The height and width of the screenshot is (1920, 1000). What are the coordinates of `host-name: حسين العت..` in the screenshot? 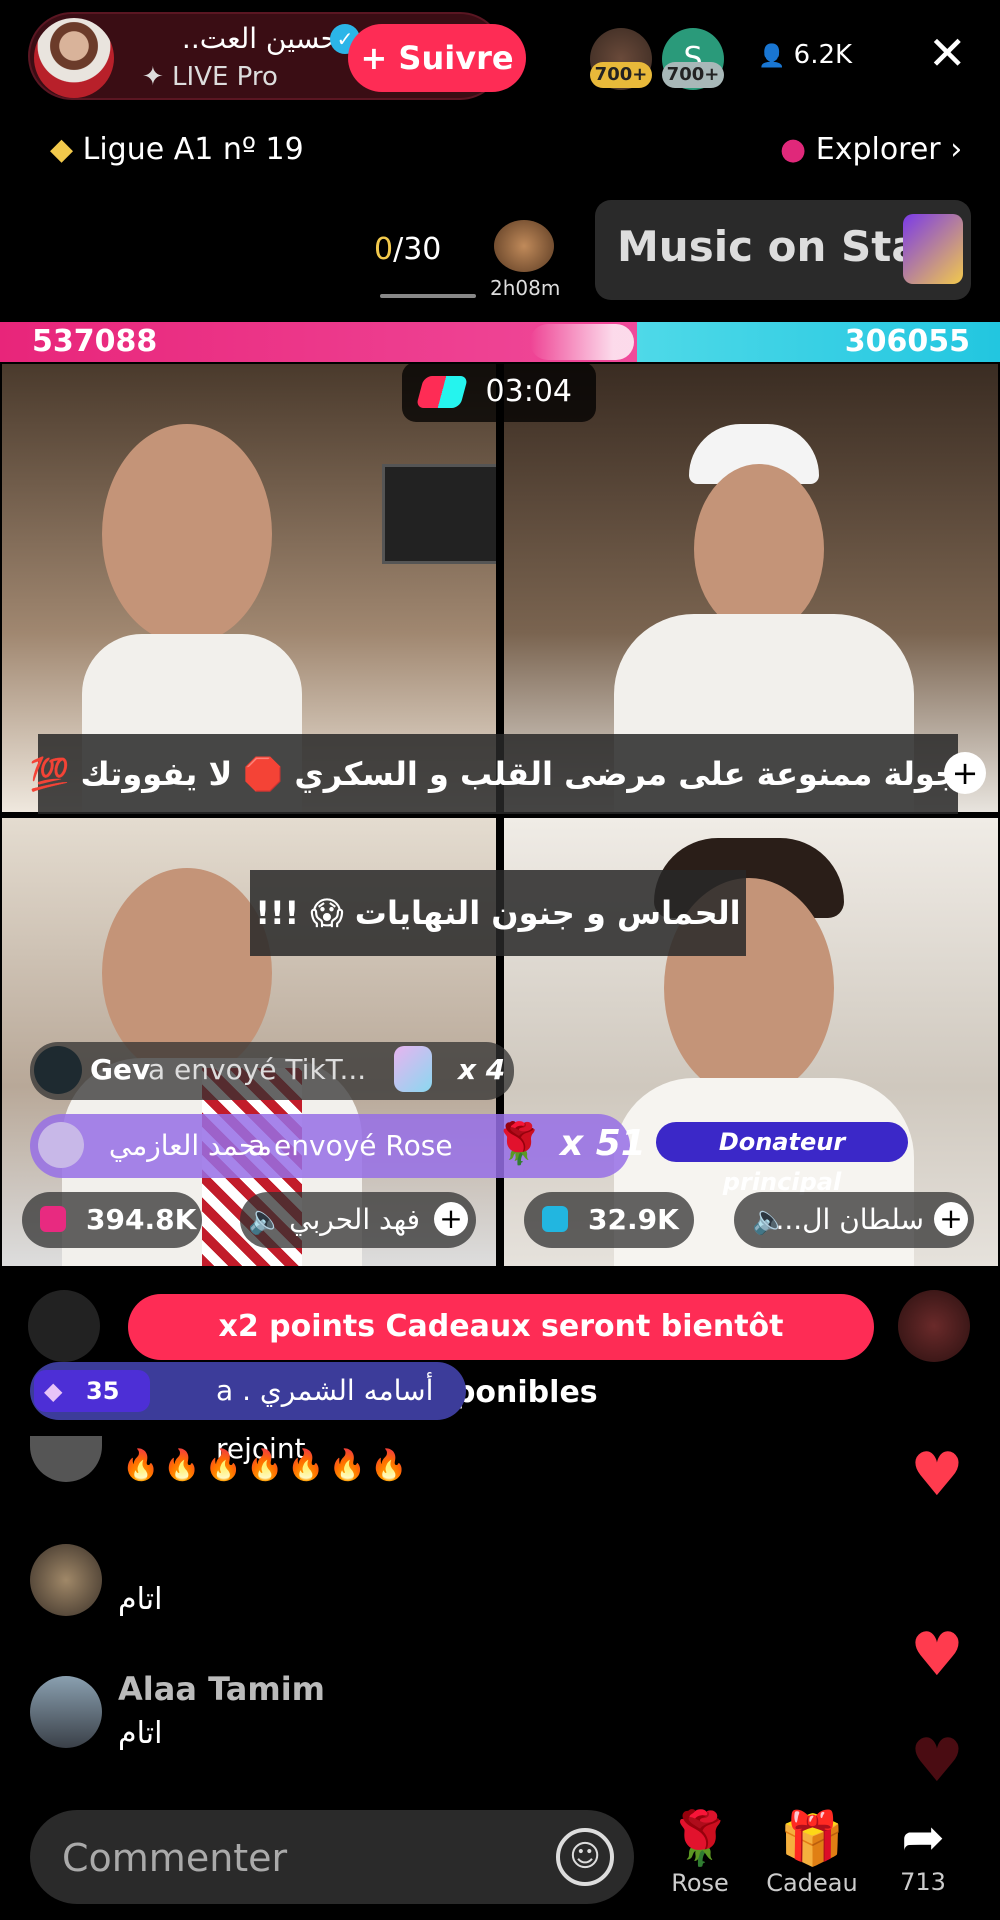 It's located at (259, 38).